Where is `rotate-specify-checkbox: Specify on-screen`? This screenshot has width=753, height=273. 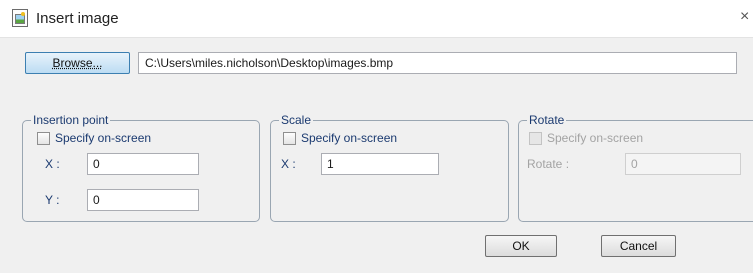 rotate-specify-checkbox: Specify on-screen is located at coordinates (609, 139).